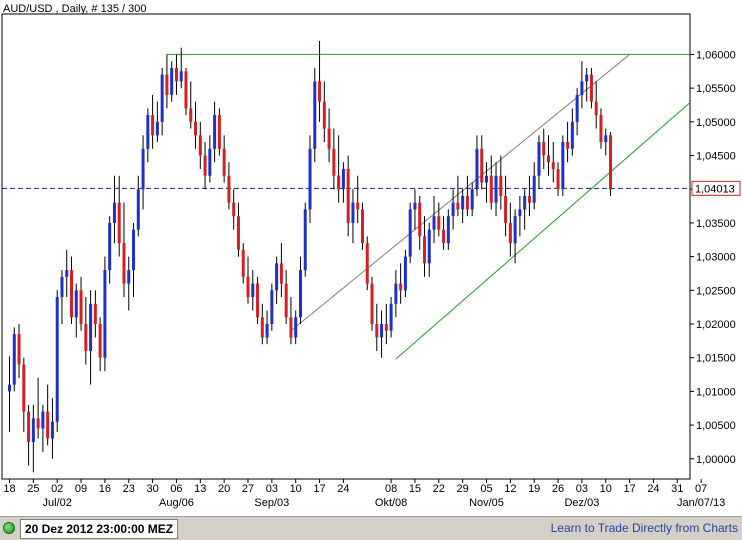 The image size is (742, 540). I want to click on month-label: Jul/02, so click(57, 503).